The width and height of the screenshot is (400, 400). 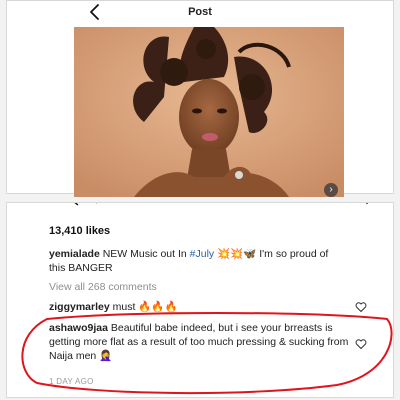 I want to click on page-title: Post, so click(x=200, y=12).